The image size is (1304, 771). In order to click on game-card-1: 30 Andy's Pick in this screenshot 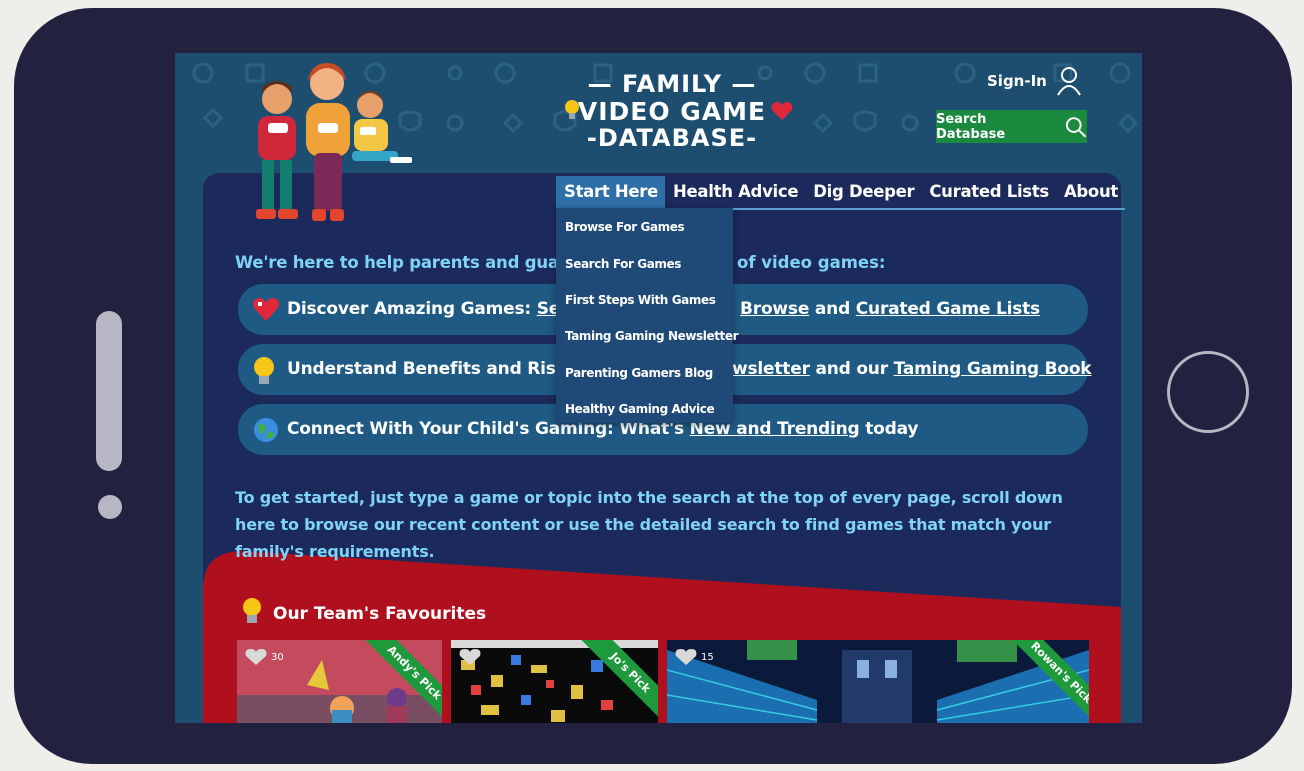, I will do `click(339, 681)`.